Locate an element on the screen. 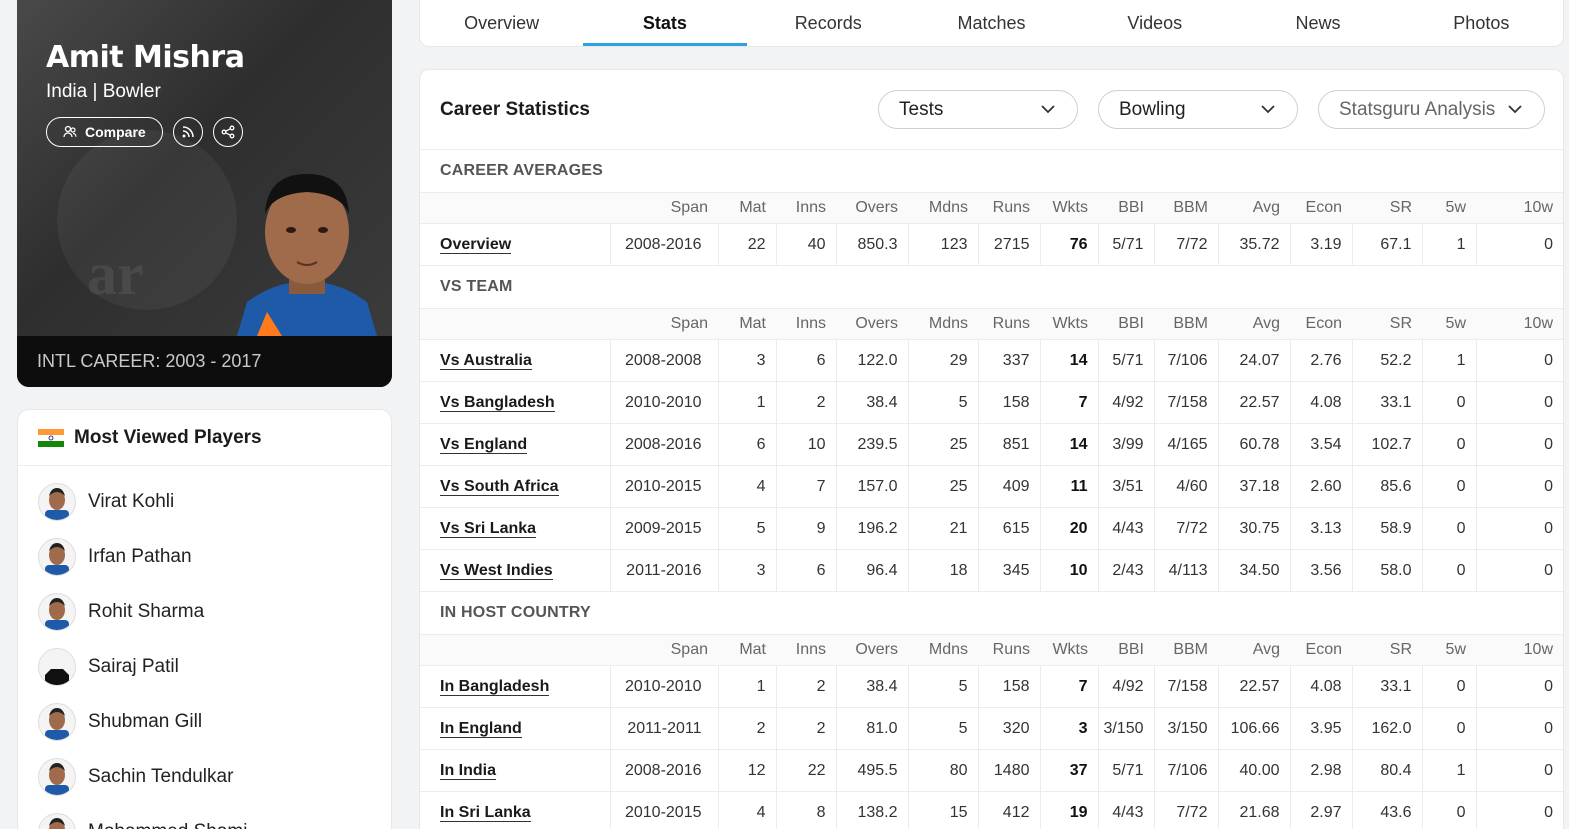 Image resolution: width=1569 pixels, height=829 pixels. stat-cell: 96.4 is located at coordinates (871, 570).